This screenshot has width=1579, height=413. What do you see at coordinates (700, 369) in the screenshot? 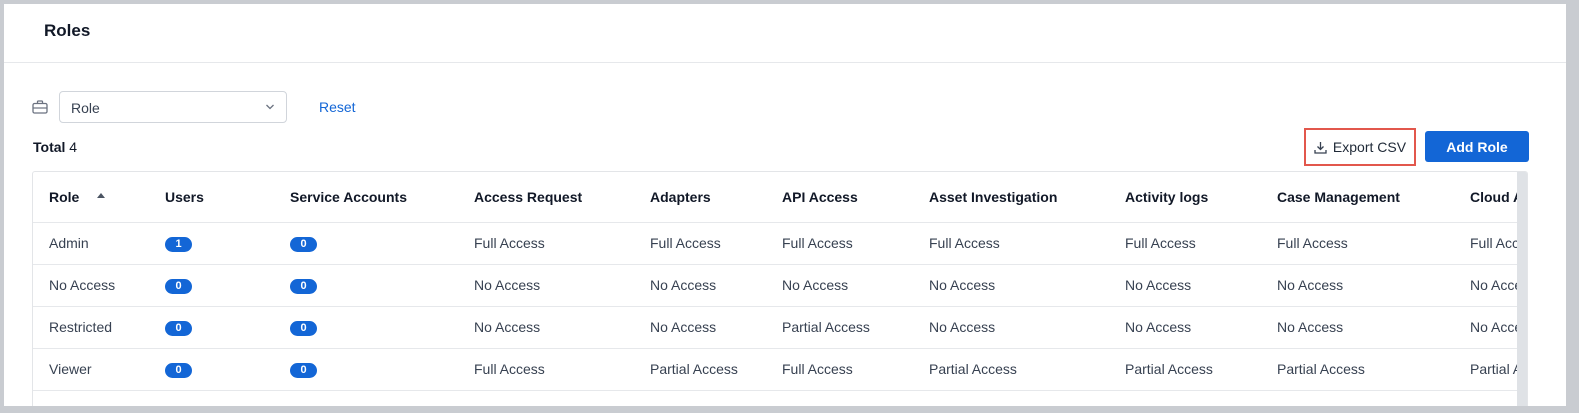
I see `cell-adapters: Partial Access` at bounding box center [700, 369].